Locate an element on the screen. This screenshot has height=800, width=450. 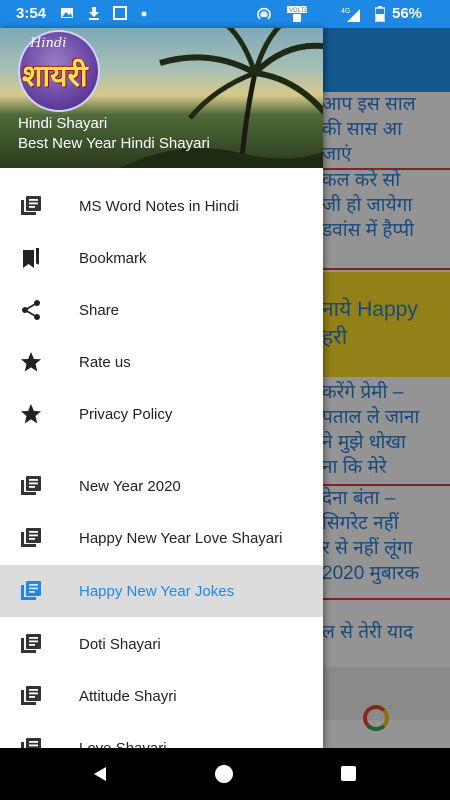
menu-item-label: Doti Shayari is located at coordinates (120, 644).